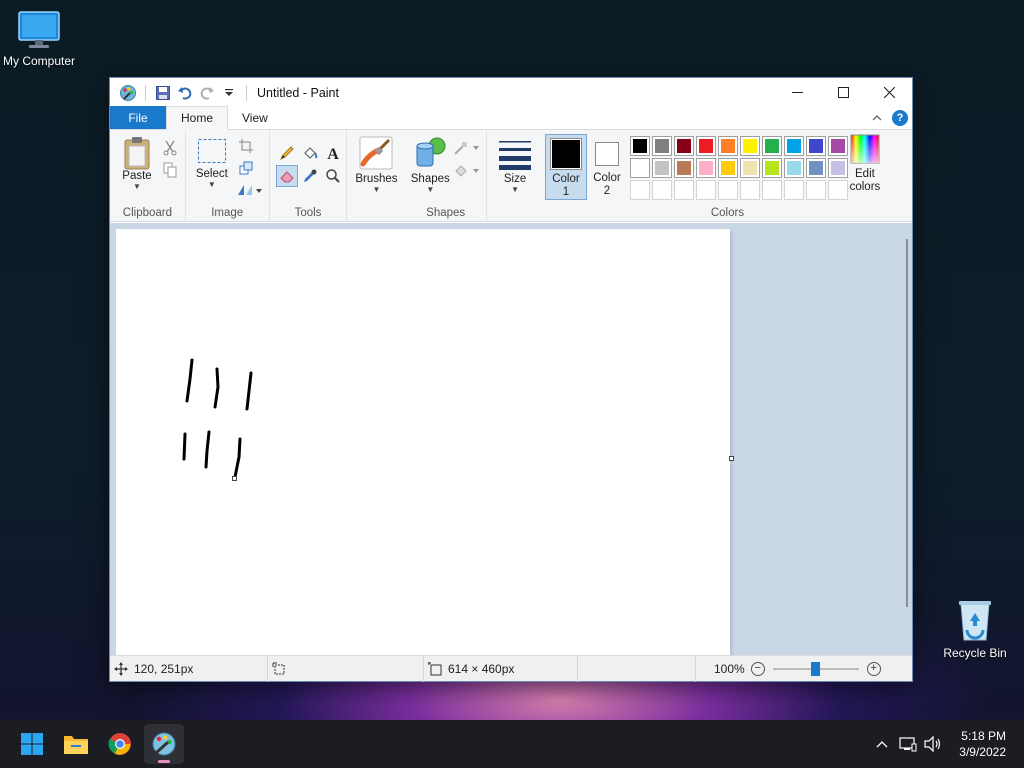  I want to click on clock-date: 3/9/2022, so click(982, 752).